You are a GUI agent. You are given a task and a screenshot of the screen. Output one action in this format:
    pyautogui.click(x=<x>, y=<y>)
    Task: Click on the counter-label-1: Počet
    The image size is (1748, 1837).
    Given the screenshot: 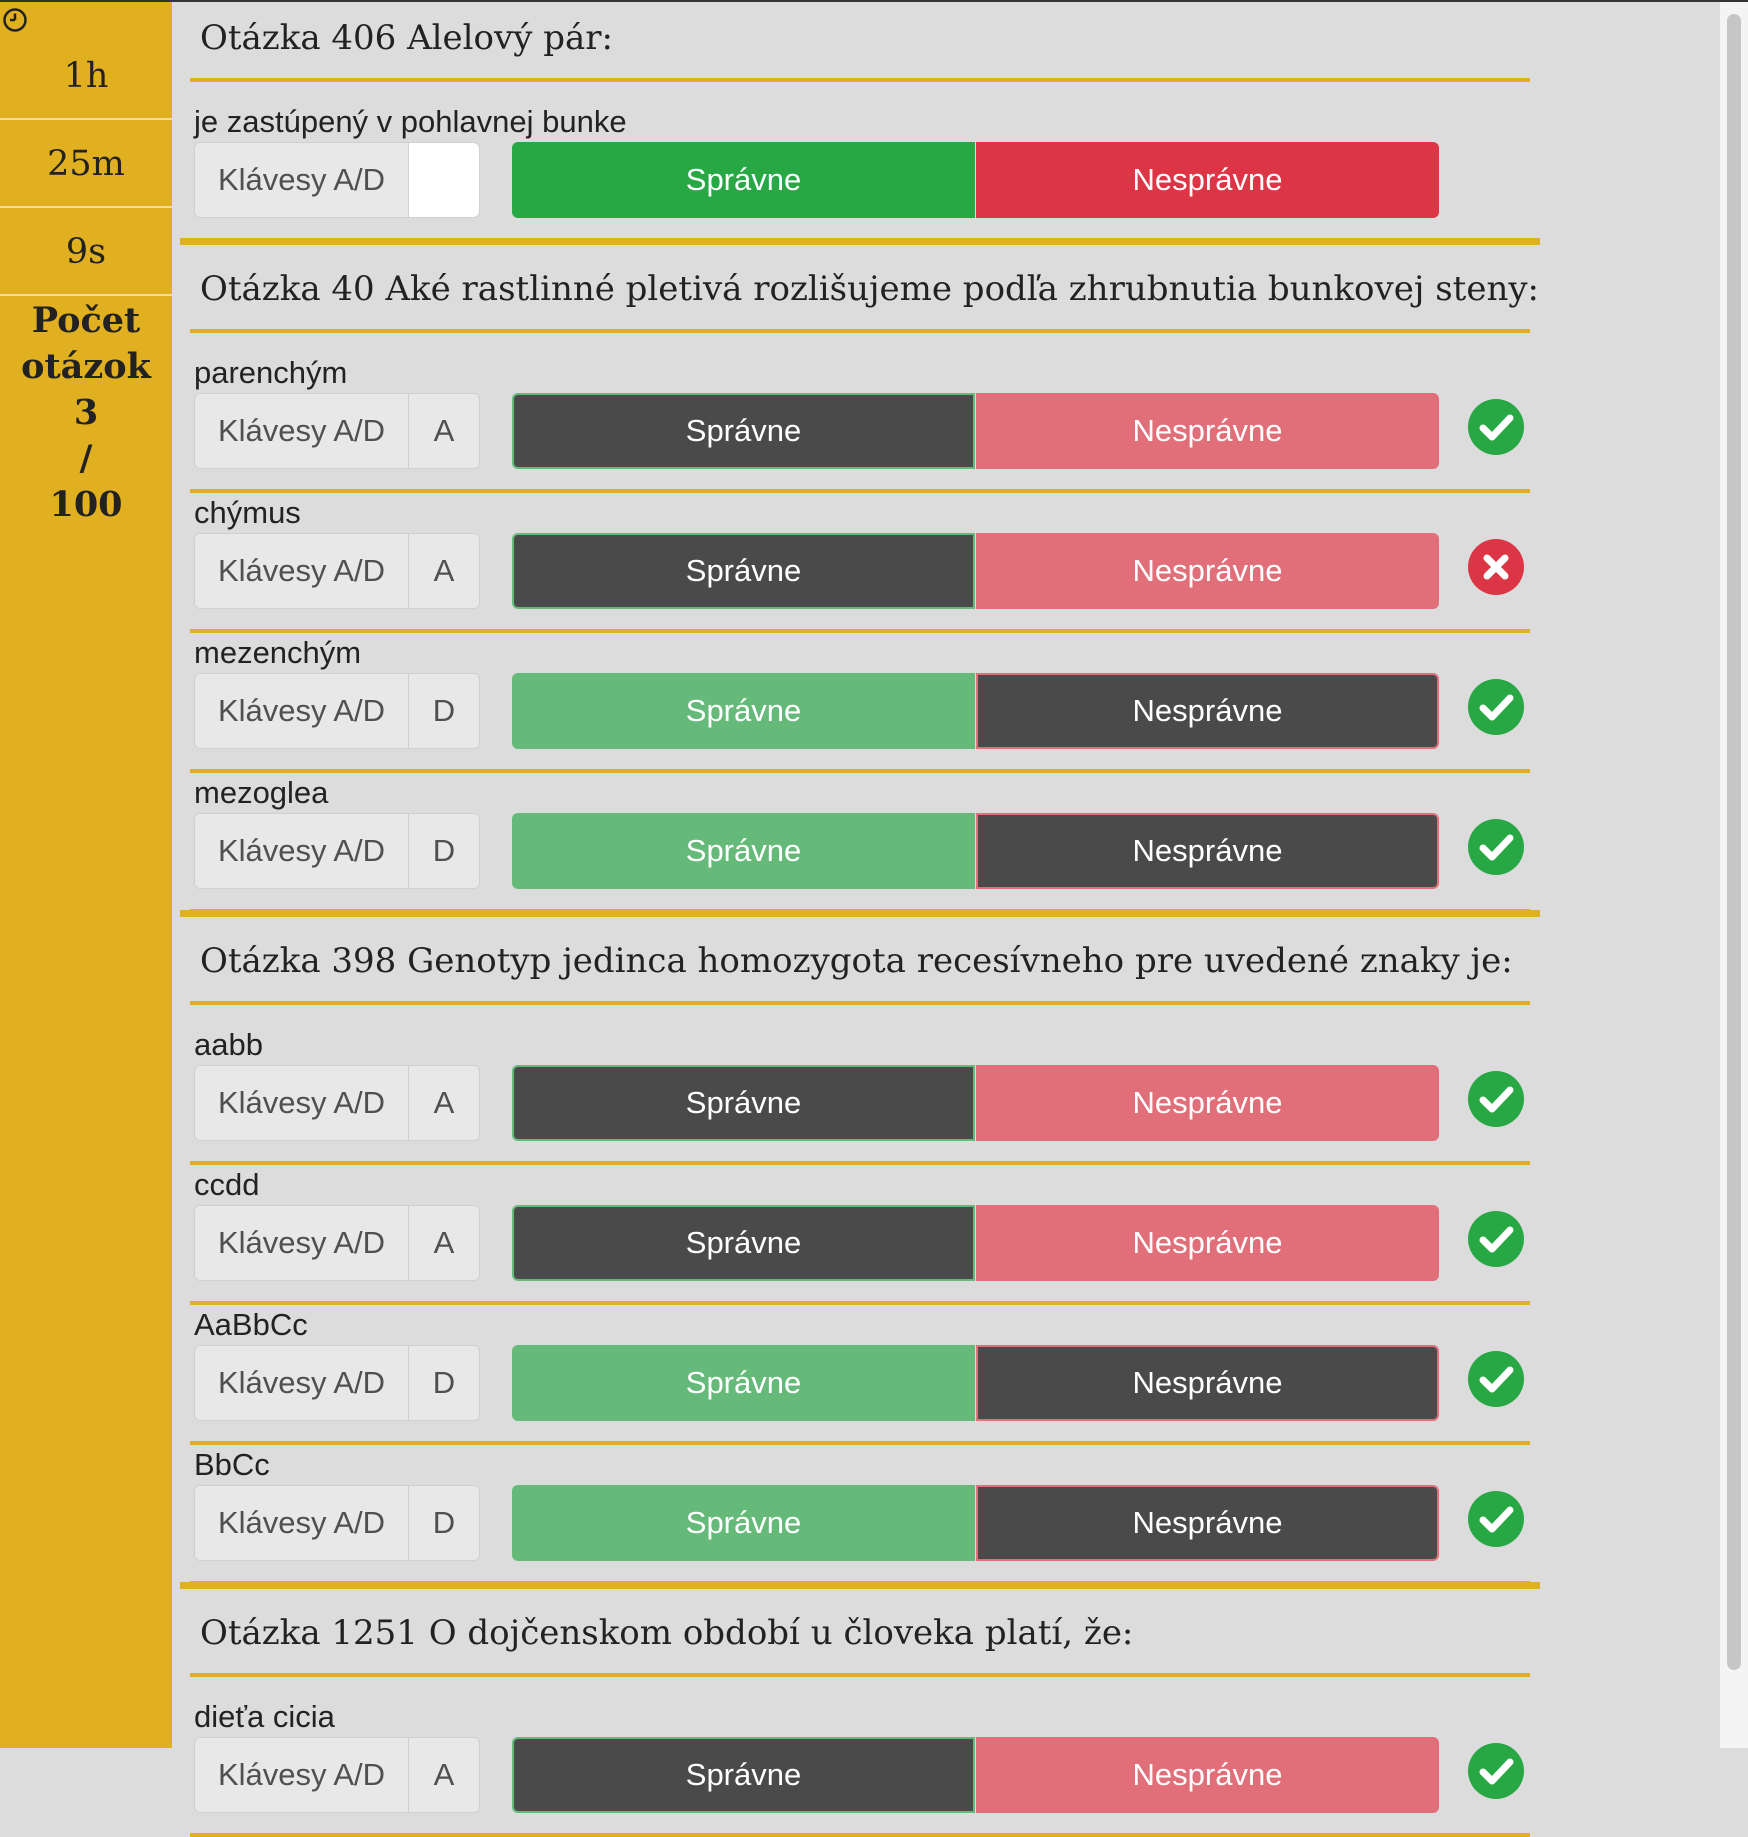 What is the action you would take?
    pyautogui.click(x=86, y=320)
    